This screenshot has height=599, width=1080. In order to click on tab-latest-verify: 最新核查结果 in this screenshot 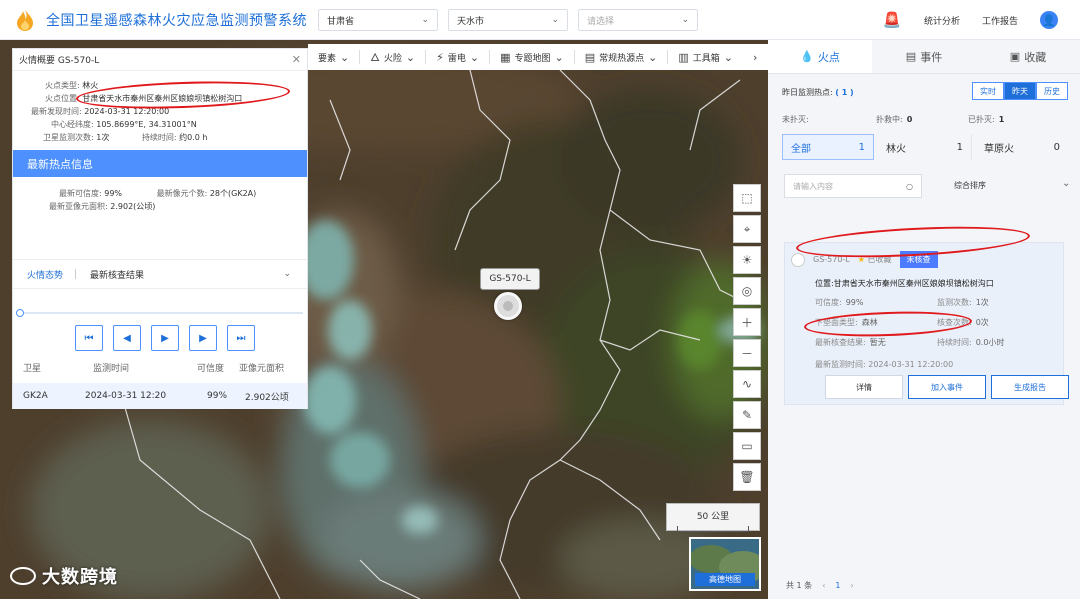, I will do `click(116, 274)`.